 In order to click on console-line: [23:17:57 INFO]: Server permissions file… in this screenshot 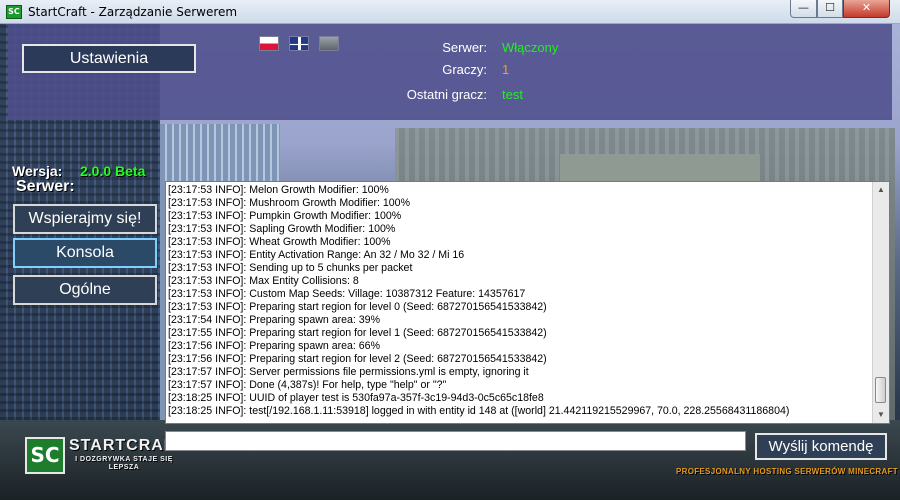, I will do `click(348, 372)`.